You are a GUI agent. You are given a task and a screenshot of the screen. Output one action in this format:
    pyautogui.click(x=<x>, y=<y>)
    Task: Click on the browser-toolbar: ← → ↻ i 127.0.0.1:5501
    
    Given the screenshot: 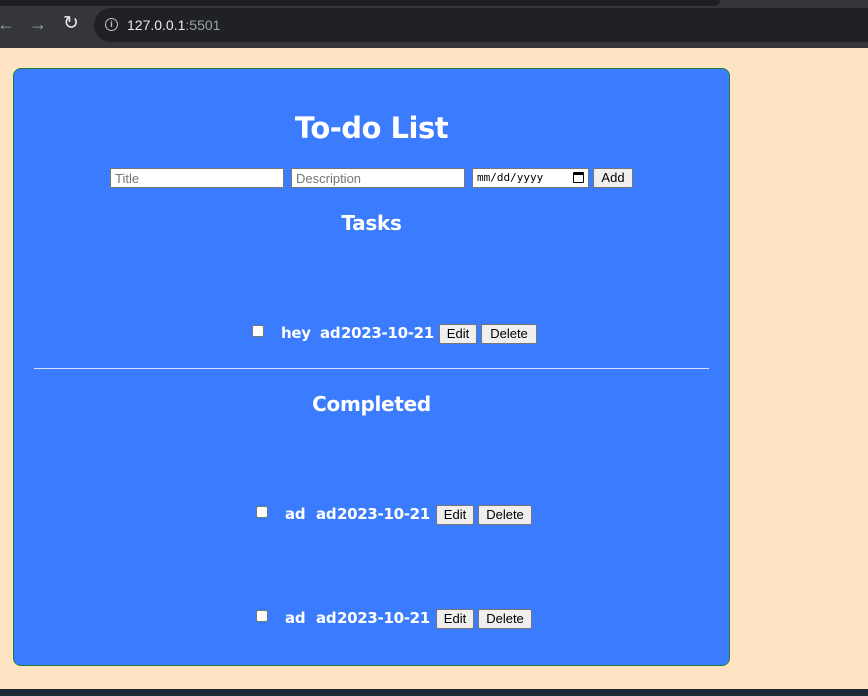 What is the action you would take?
    pyautogui.click(x=434, y=24)
    